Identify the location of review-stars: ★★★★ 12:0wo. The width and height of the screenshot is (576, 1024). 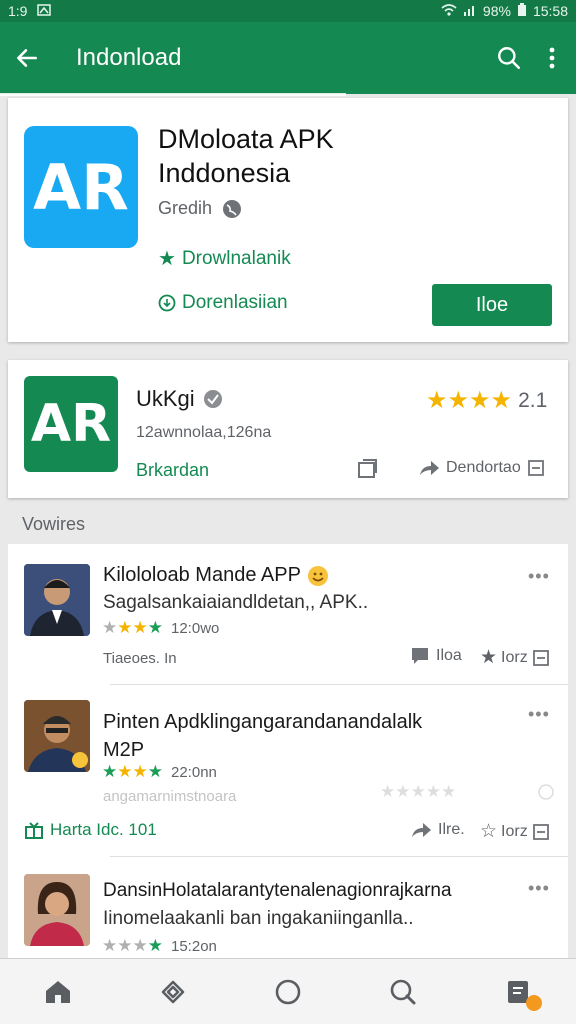
(161, 627).